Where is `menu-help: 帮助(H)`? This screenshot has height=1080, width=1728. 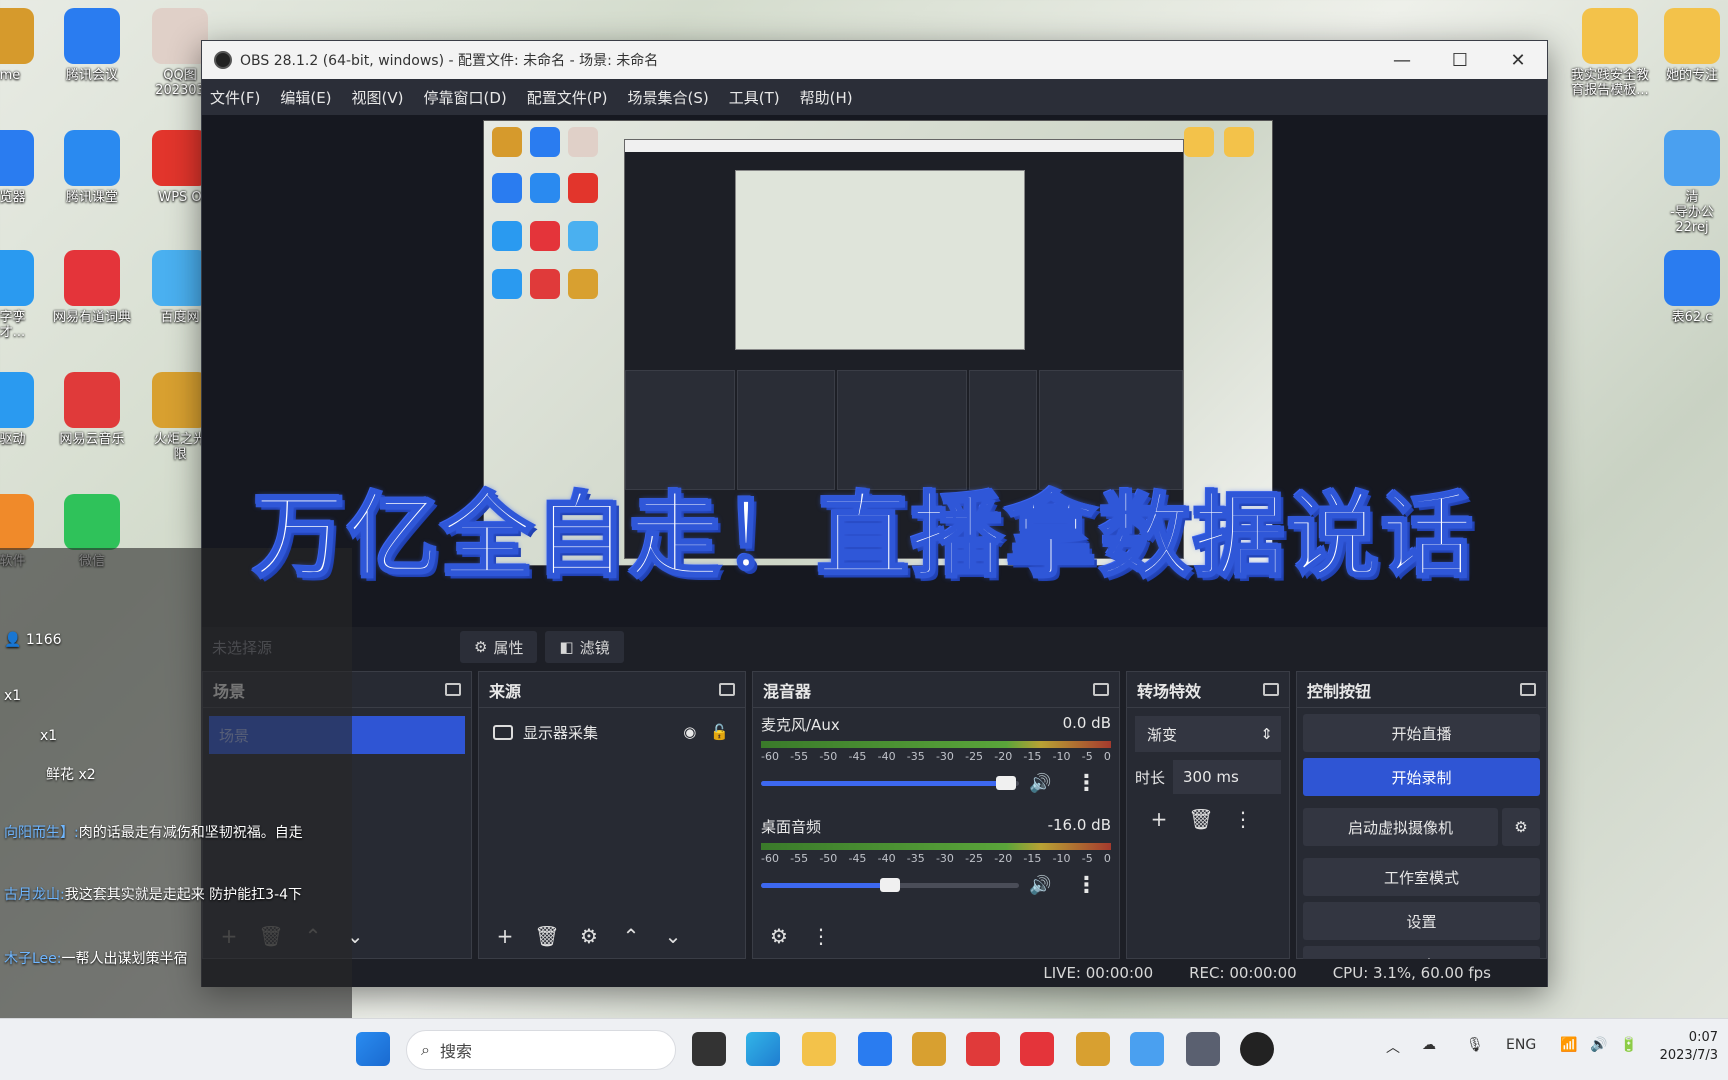
menu-help: 帮助(H) is located at coordinates (826, 97).